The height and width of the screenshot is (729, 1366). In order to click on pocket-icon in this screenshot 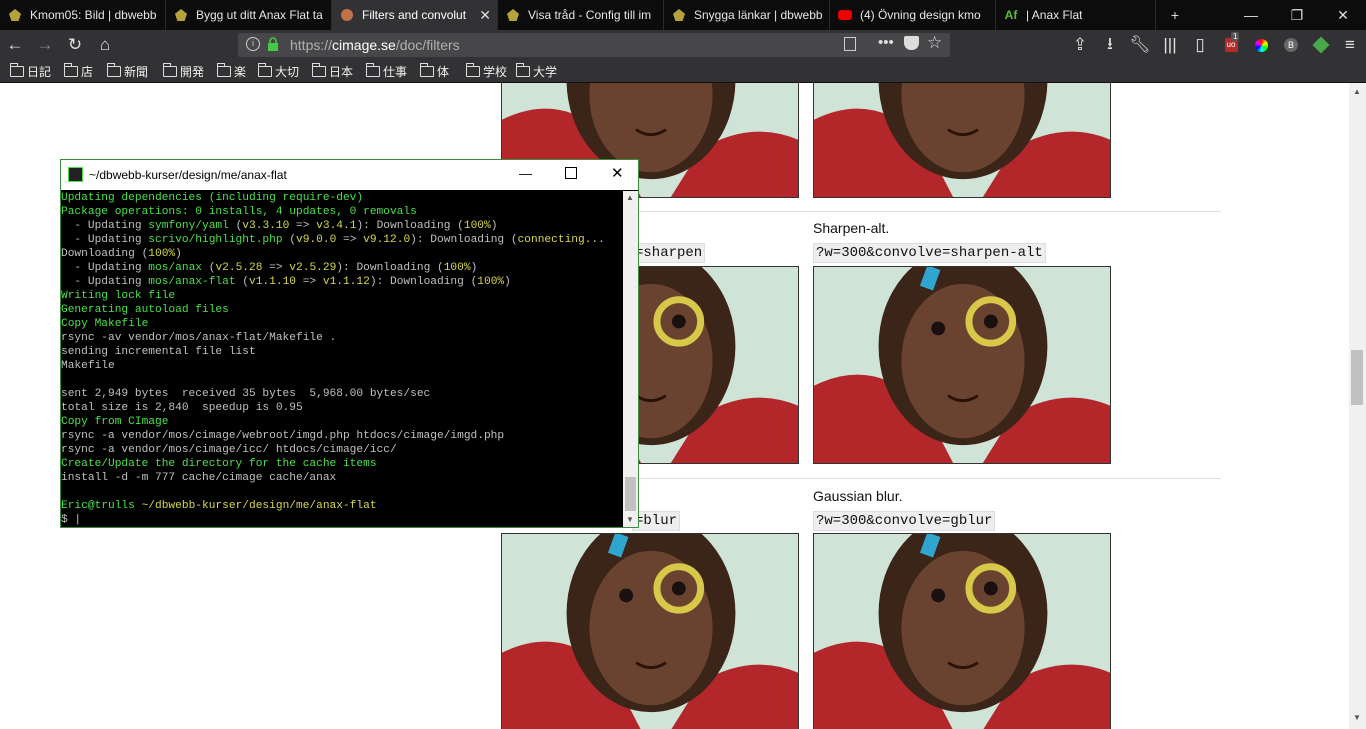, I will do `click(911, 43)`.